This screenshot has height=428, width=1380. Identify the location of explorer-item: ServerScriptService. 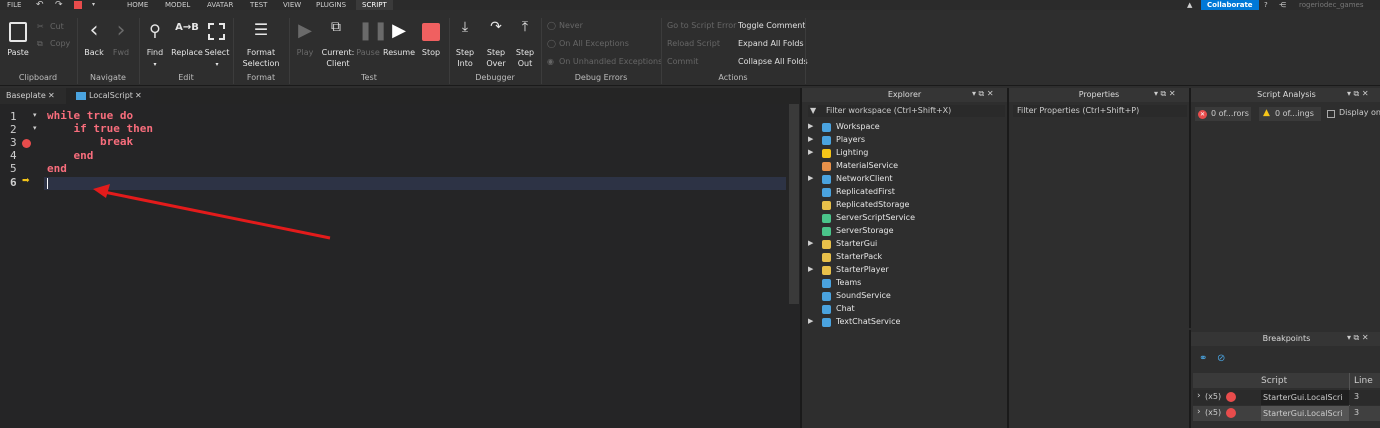
(875, 218).